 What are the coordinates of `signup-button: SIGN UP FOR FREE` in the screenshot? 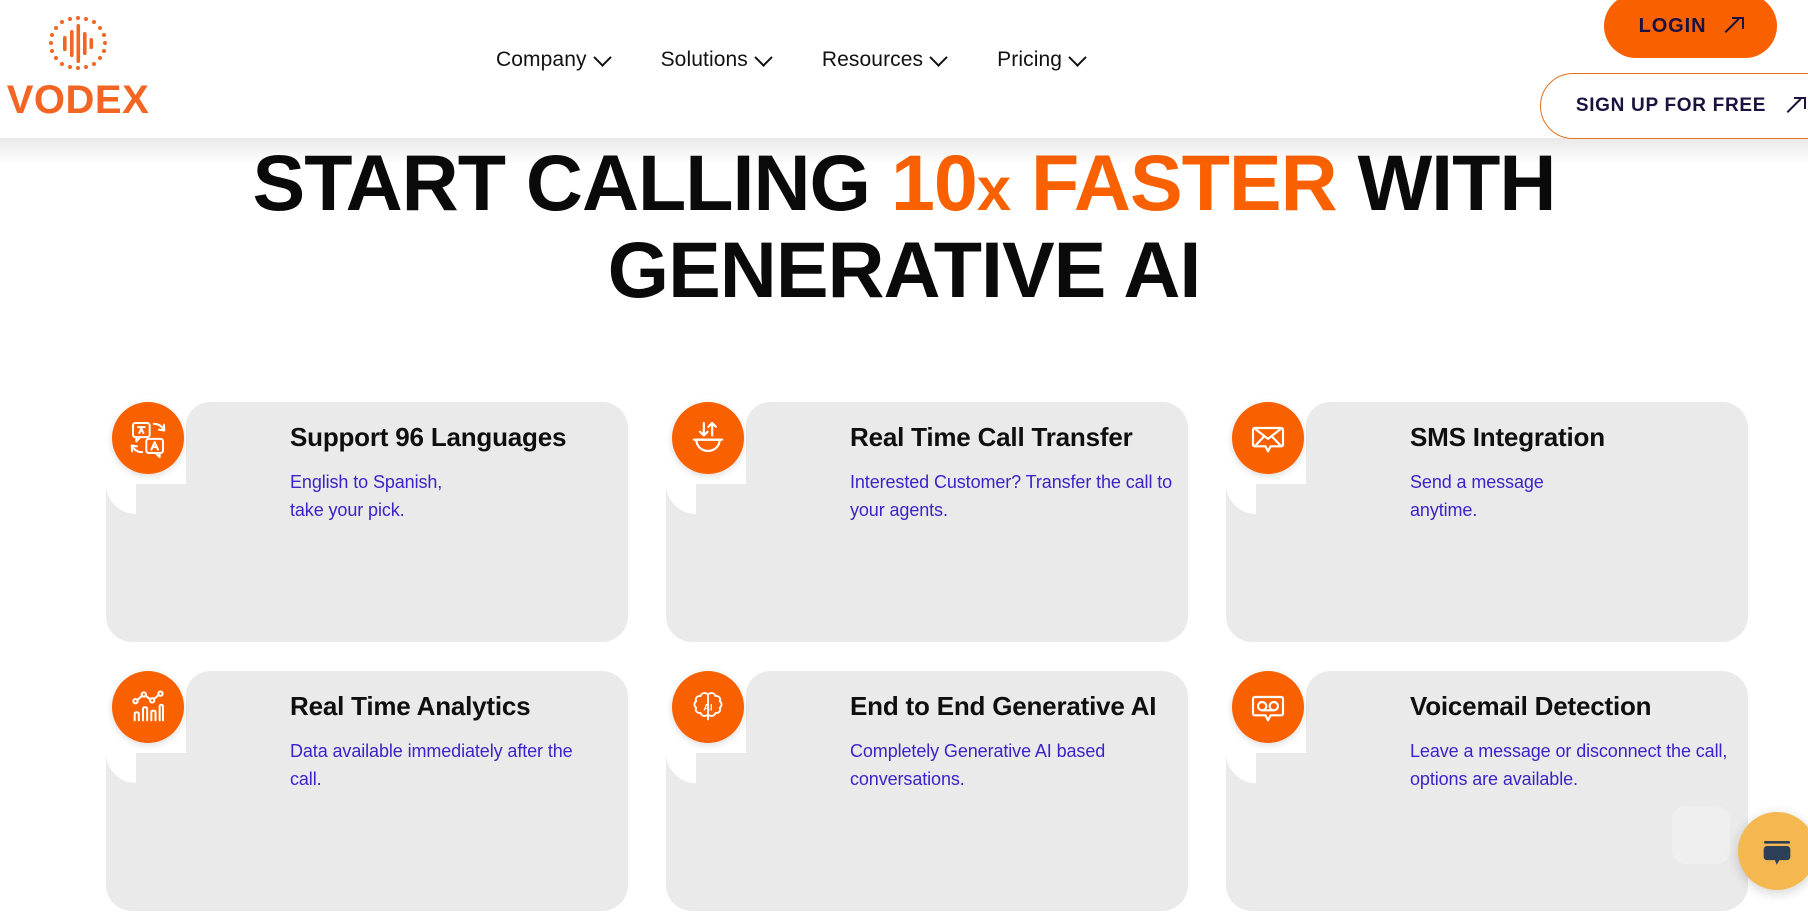 It's located at (1674, 106).